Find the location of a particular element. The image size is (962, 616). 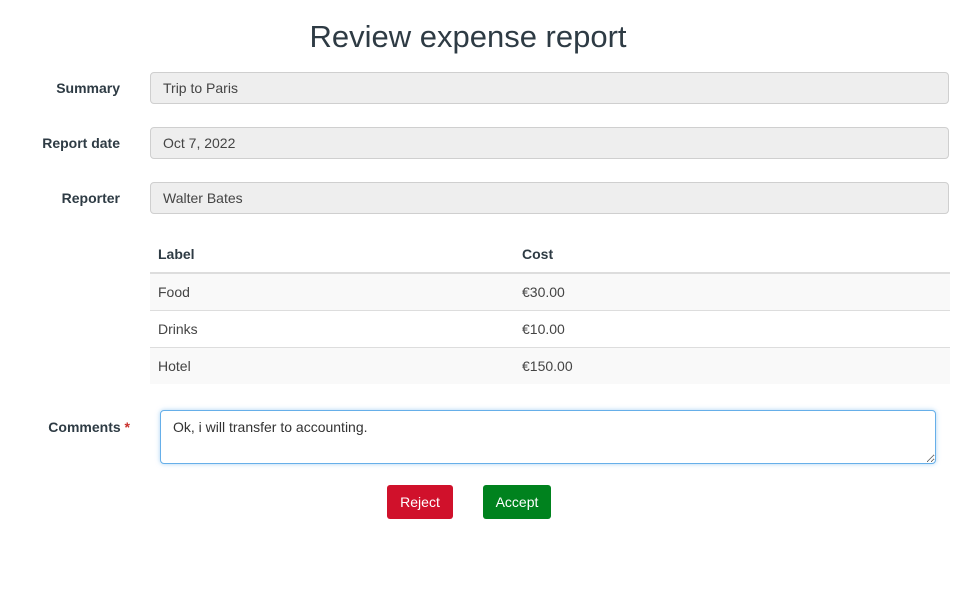

comments-label-text: Comments is located at coordinates (84, 427).